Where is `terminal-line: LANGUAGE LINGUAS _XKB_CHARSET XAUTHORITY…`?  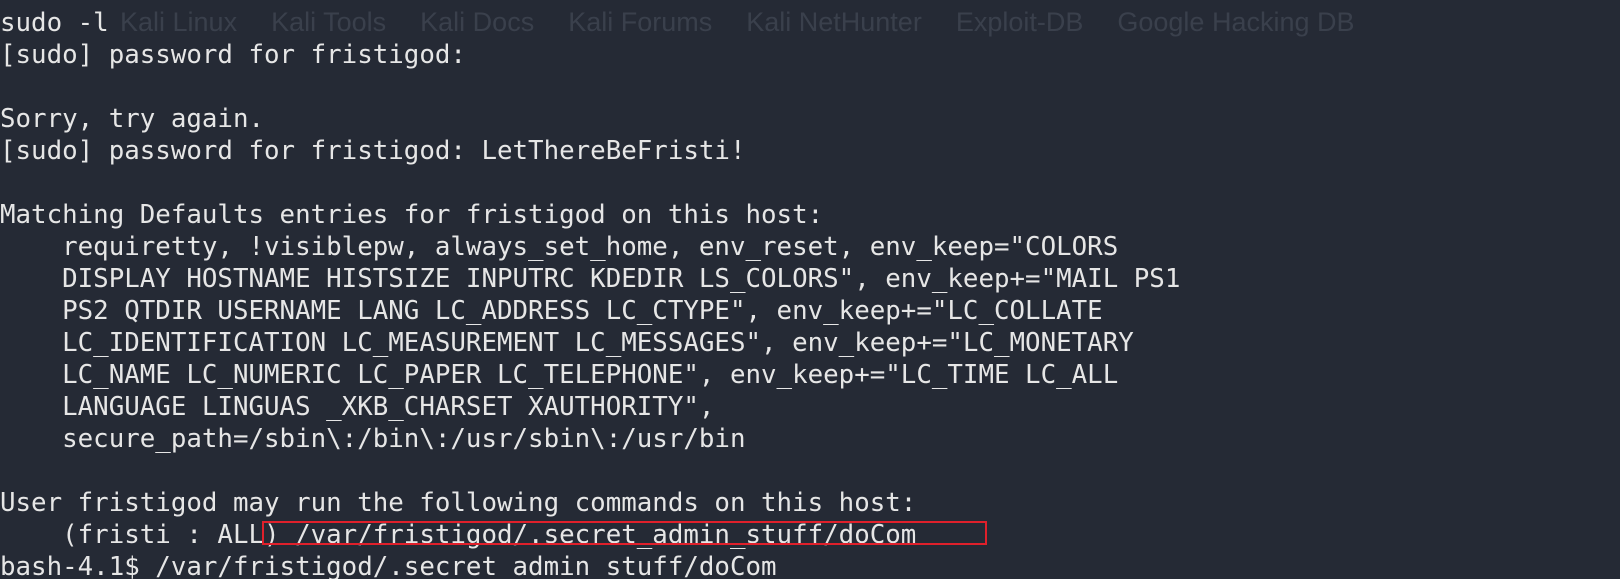 terminal-line: LANGUAGE LINGUAS _XKB_CHARSET XAUTHORITY… is located at coordinates (357, 407).